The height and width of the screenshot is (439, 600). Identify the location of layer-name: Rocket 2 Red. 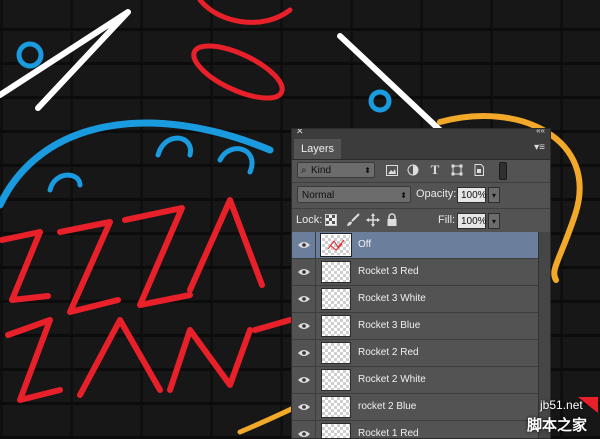
(388, 352).